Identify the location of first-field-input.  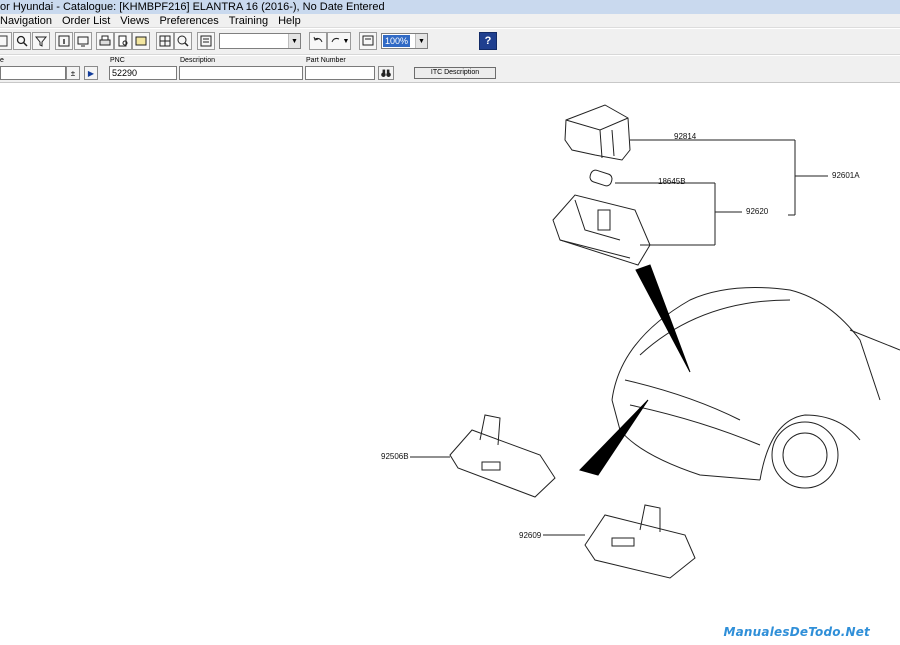
(33, 73).